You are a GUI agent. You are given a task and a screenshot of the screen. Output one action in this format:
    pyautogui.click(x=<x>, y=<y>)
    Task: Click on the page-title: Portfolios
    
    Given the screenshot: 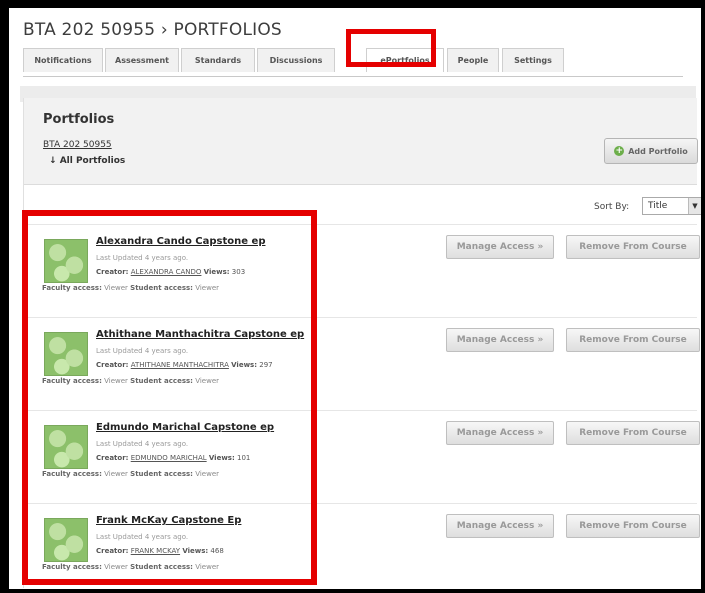 What is the action you would take?
    pyautogui.click(x=79, y=119)
    